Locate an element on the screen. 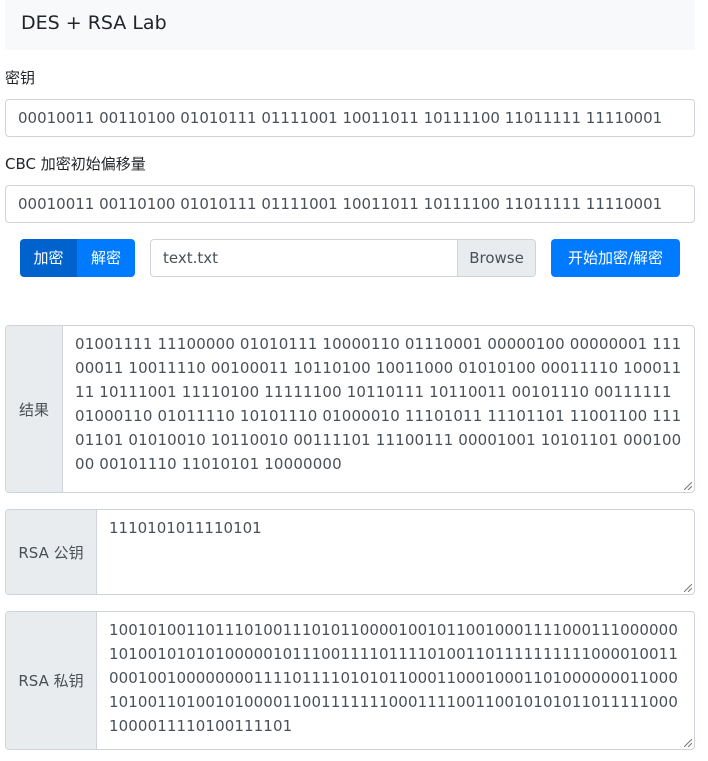  file-name-text: text.txt is located at coordinates (191, 258).